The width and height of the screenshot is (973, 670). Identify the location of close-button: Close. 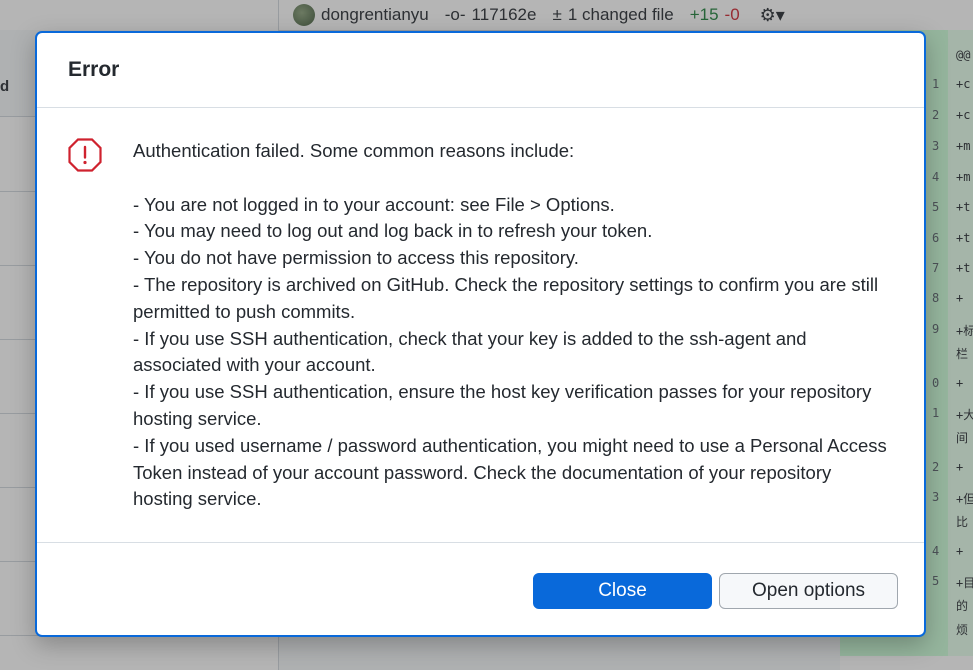
(622, 591).